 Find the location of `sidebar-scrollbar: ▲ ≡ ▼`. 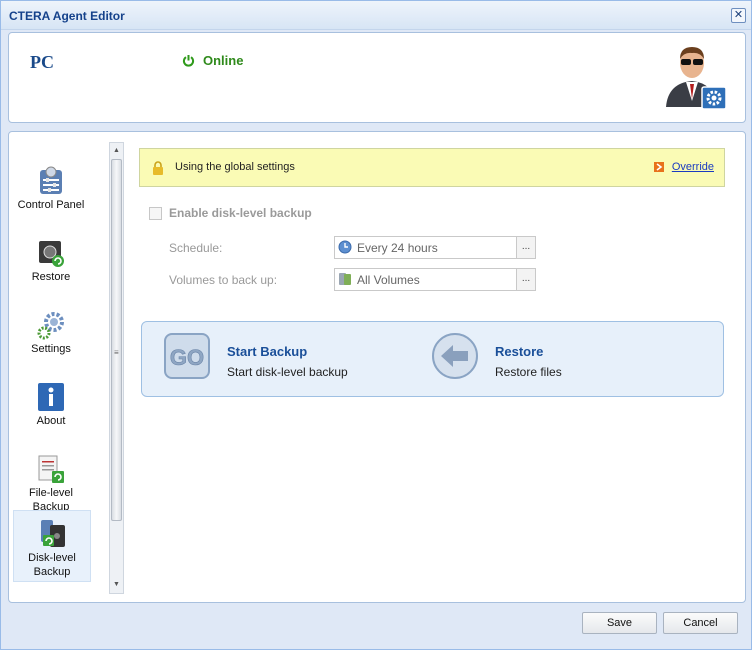

sidebar-scrollbar: ▲ ≡ ▼ is located at coordinates (116, 368).